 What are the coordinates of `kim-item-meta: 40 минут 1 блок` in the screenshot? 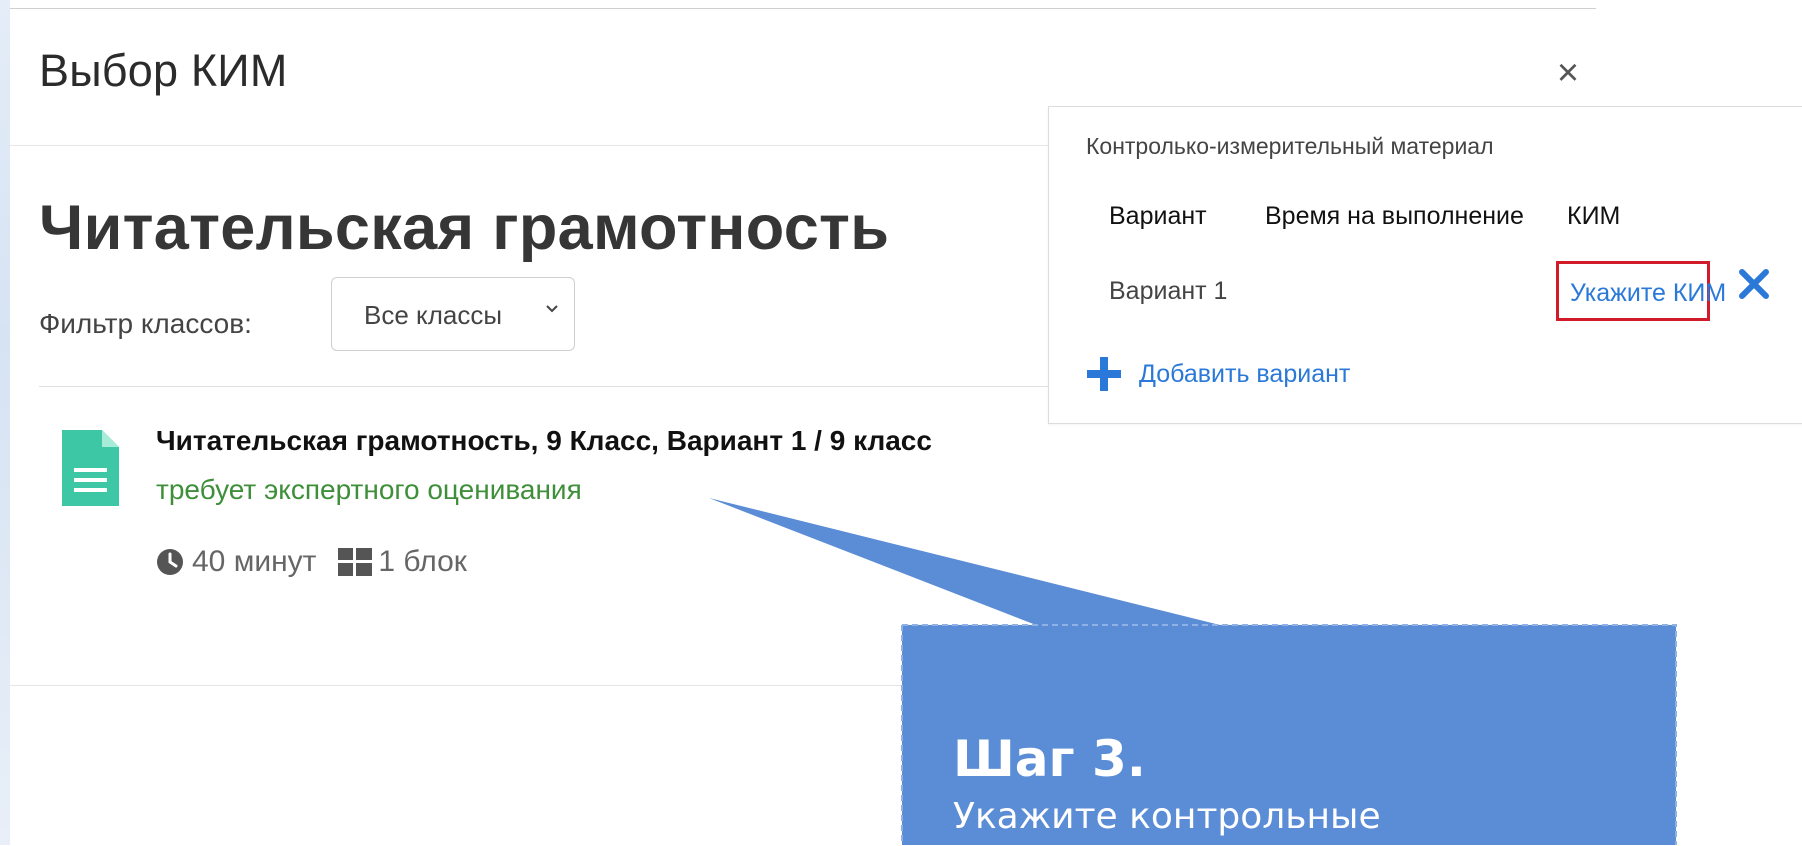 It's located at (311, 562).